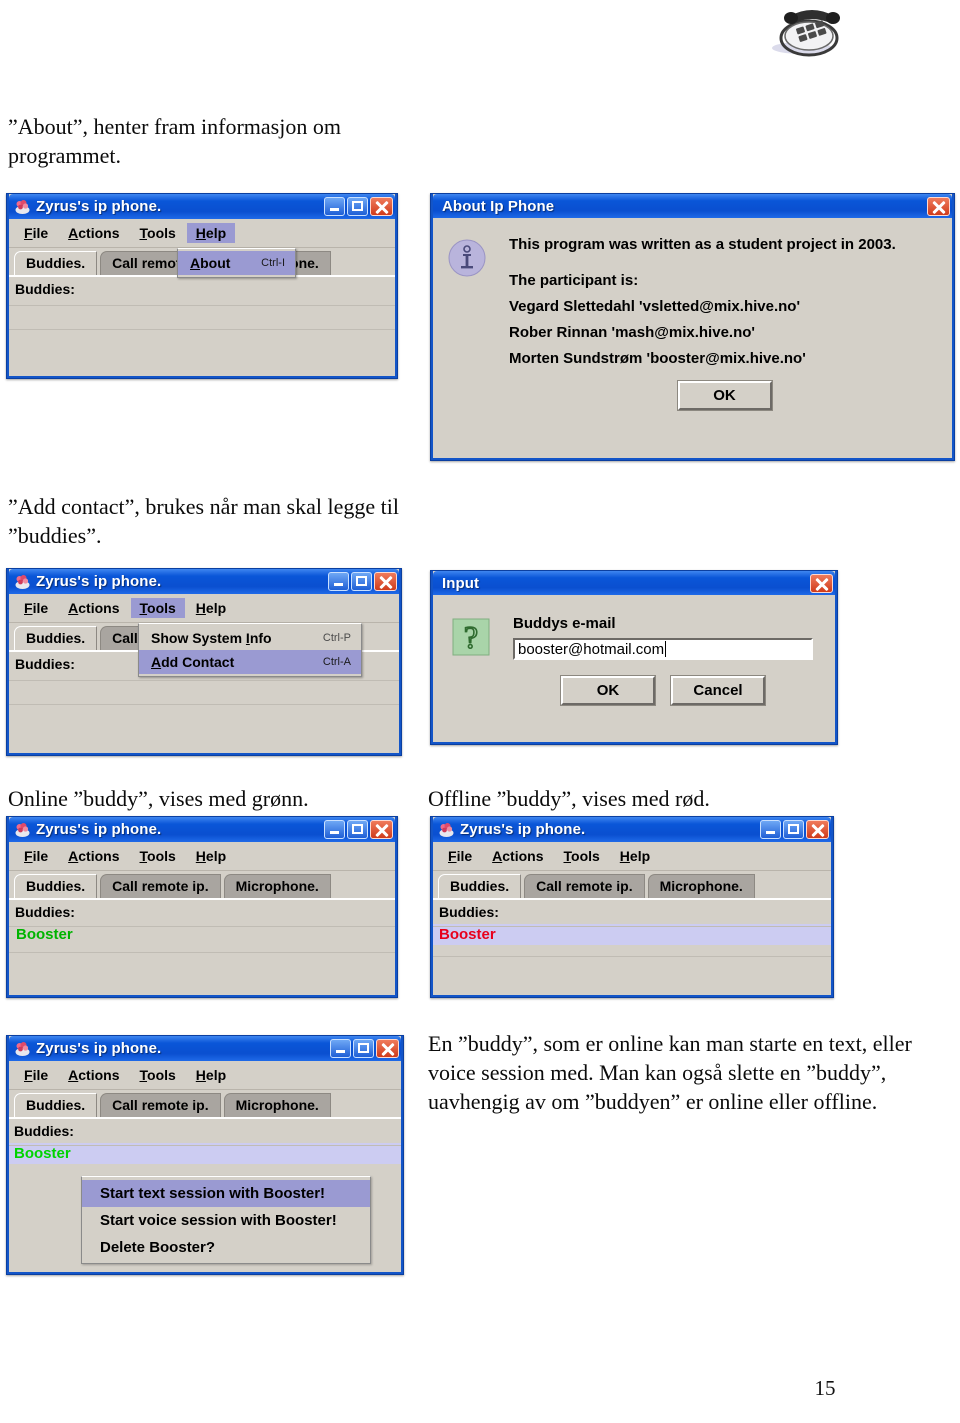  I want to click on menu-item-about: About Ctrl-I, so click(236, 263).